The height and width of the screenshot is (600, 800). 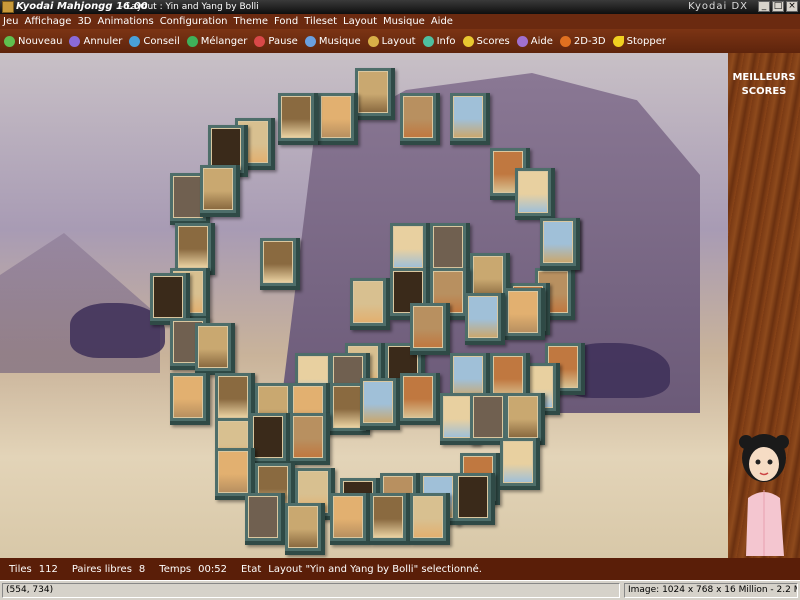 What do you see at coordinates (189, 7) in the screenshot?
I see `window-subtitle: - Layout : Yin and Yang by Bolli` at bounding box center [189, 7].